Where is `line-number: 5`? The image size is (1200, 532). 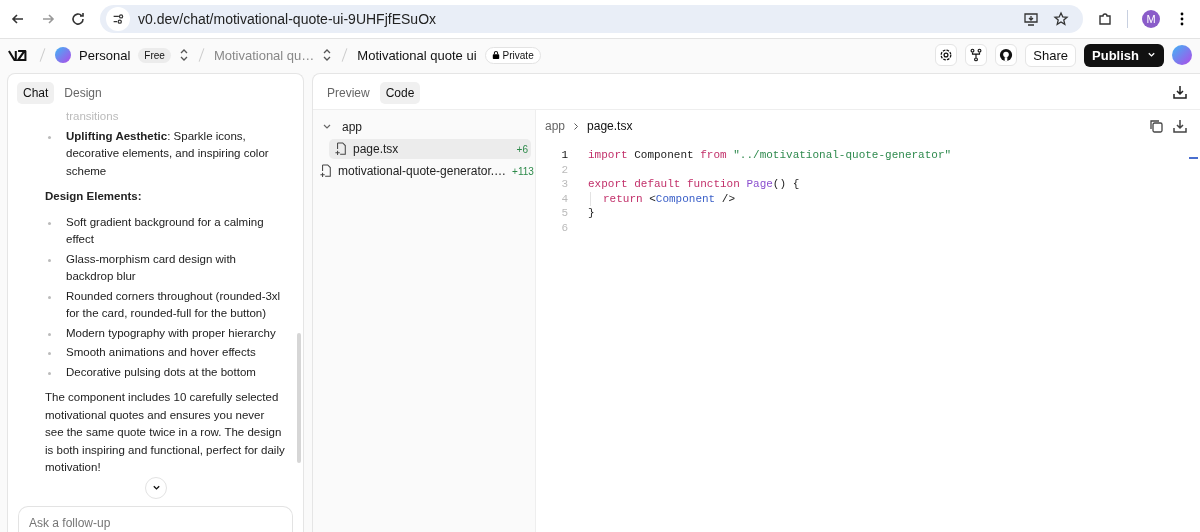
line-number: 5 is located at coordinates (564, 213).